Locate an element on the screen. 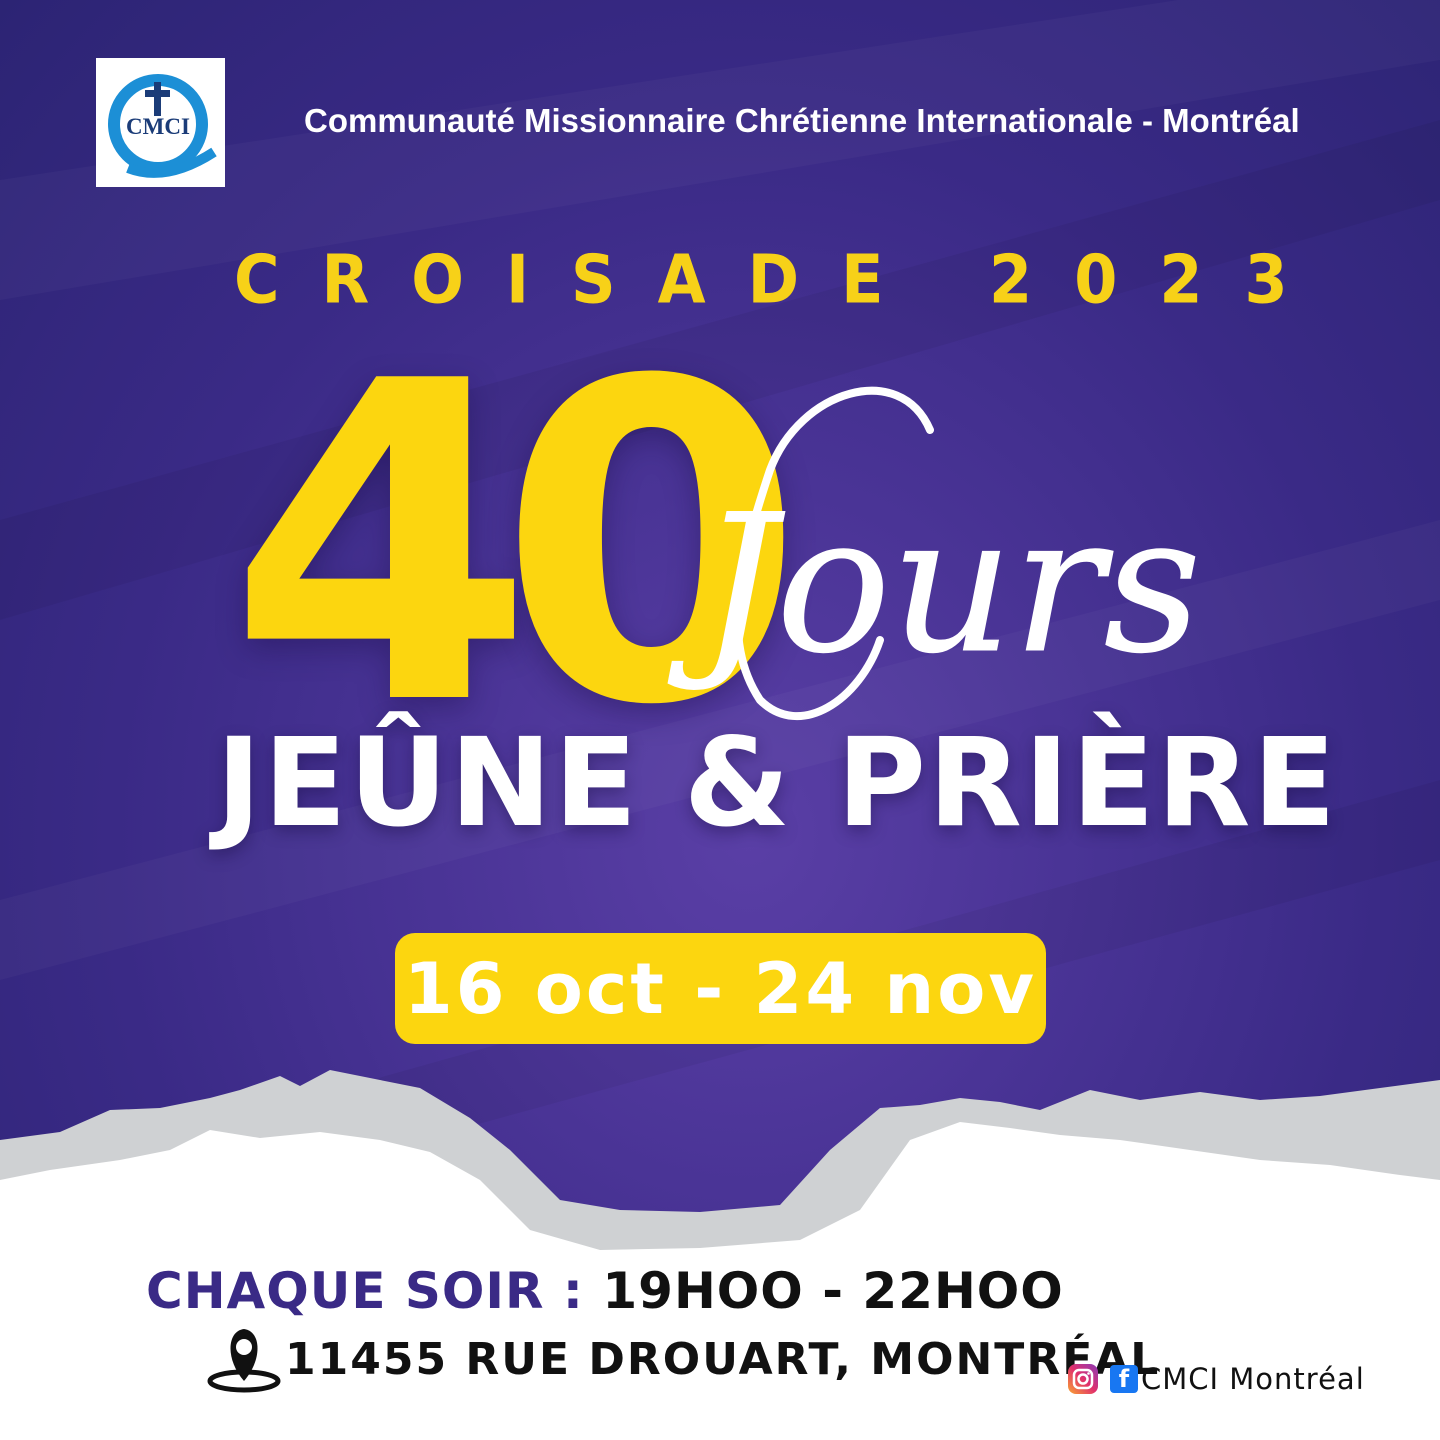 This screenshot has height=1440, width=1440. event-address: 11455 RUE DROUART, MONTRÉAL is located at coordinates (723, 1359).